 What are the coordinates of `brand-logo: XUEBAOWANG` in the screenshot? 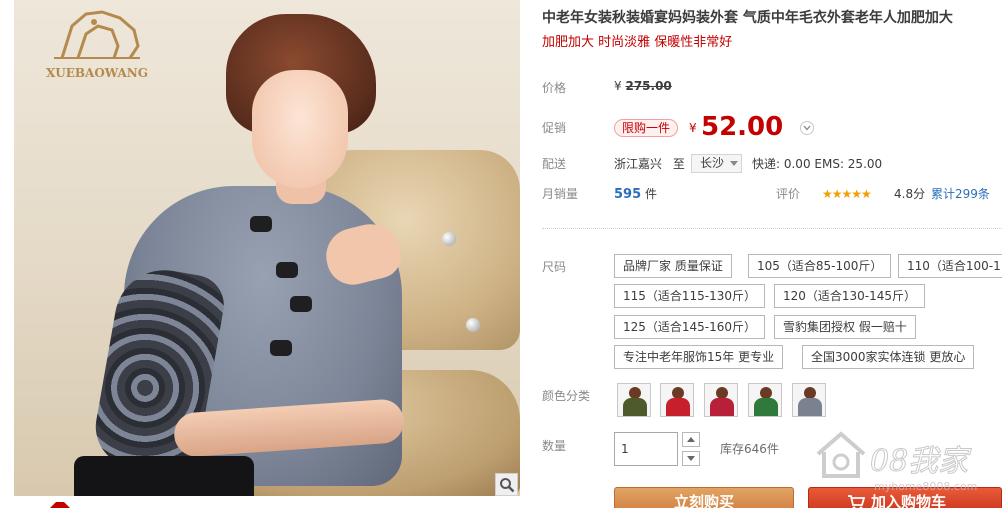 It's located at (97, 43).